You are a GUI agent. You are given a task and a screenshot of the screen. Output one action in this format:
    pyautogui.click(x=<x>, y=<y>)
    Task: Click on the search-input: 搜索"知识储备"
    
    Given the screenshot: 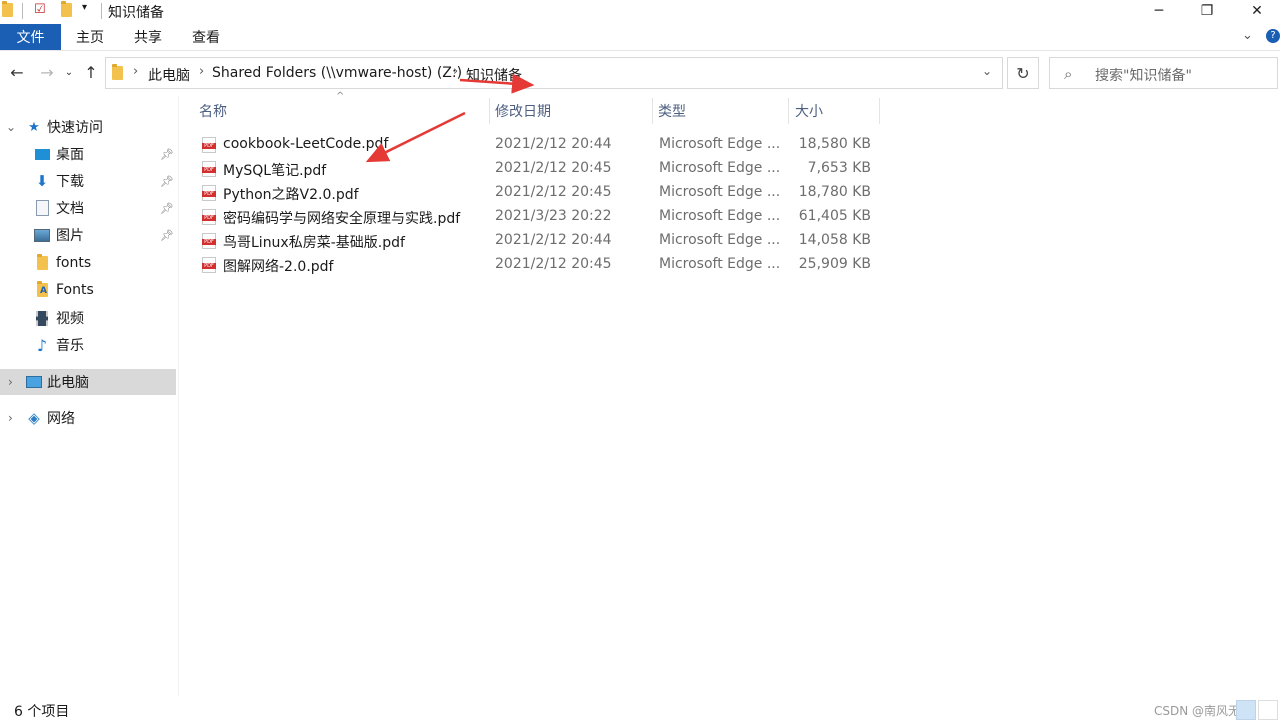 What is the action you would take?
    pyautogui.click(x=1143, y=75)
    